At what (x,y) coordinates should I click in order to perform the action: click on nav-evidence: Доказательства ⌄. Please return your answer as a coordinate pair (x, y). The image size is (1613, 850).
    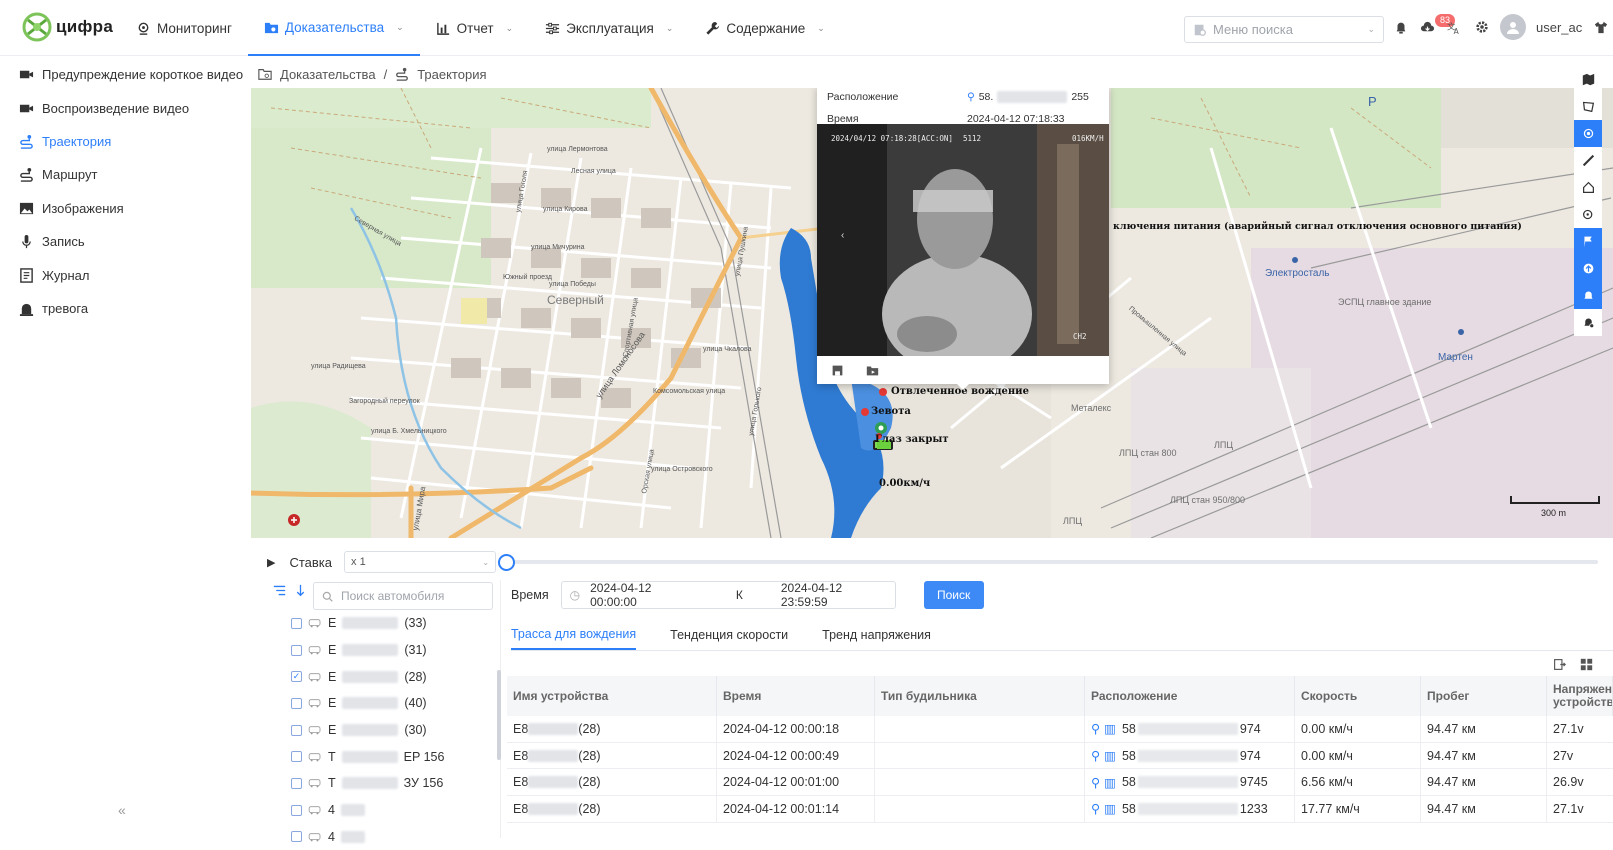
    Looking at the image, I should click on (334, 28).